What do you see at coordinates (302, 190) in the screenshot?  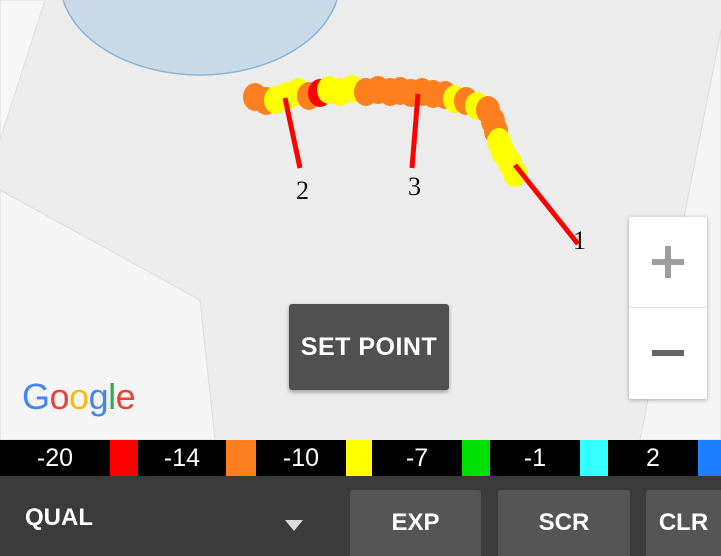 I see `annotation-label-2: 2` at bounding box center [302, 190].